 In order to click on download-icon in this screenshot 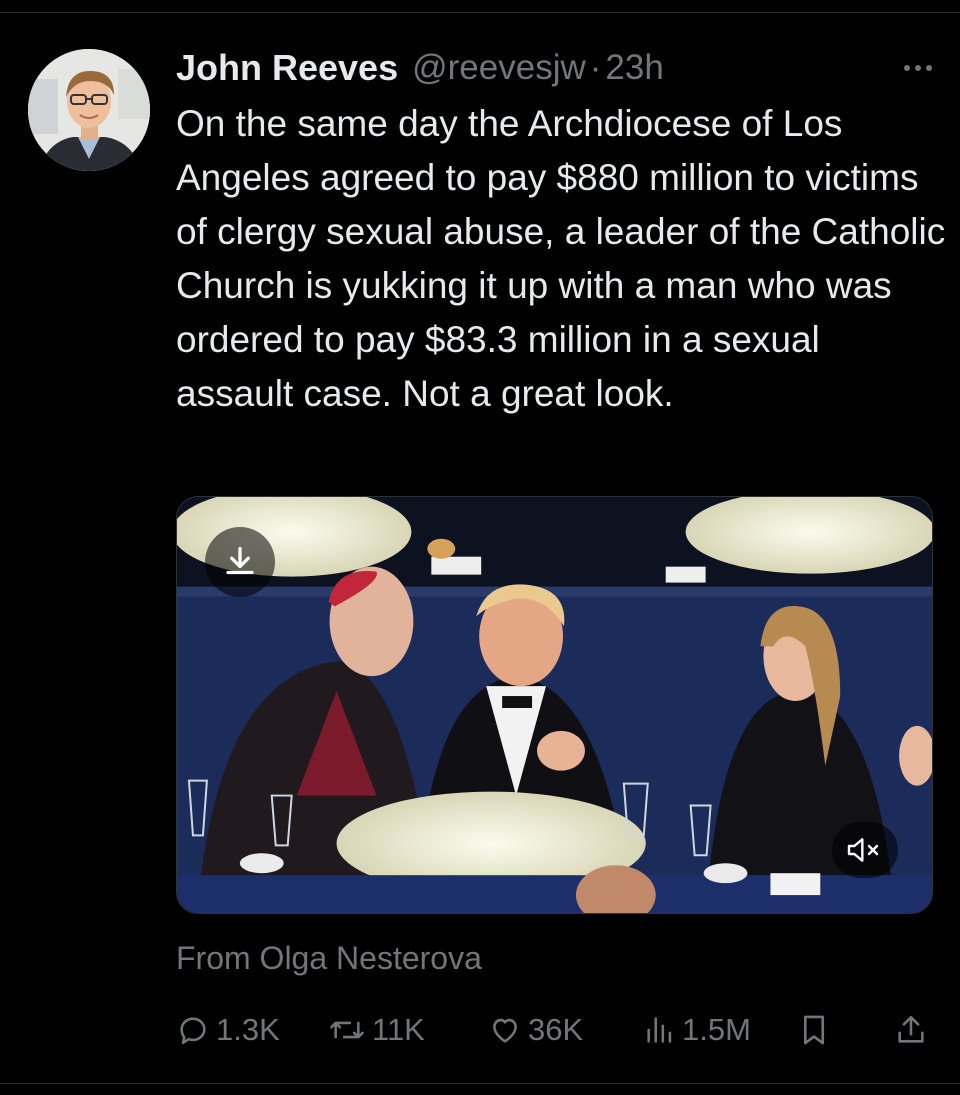, I will do `click(240, 560)`.